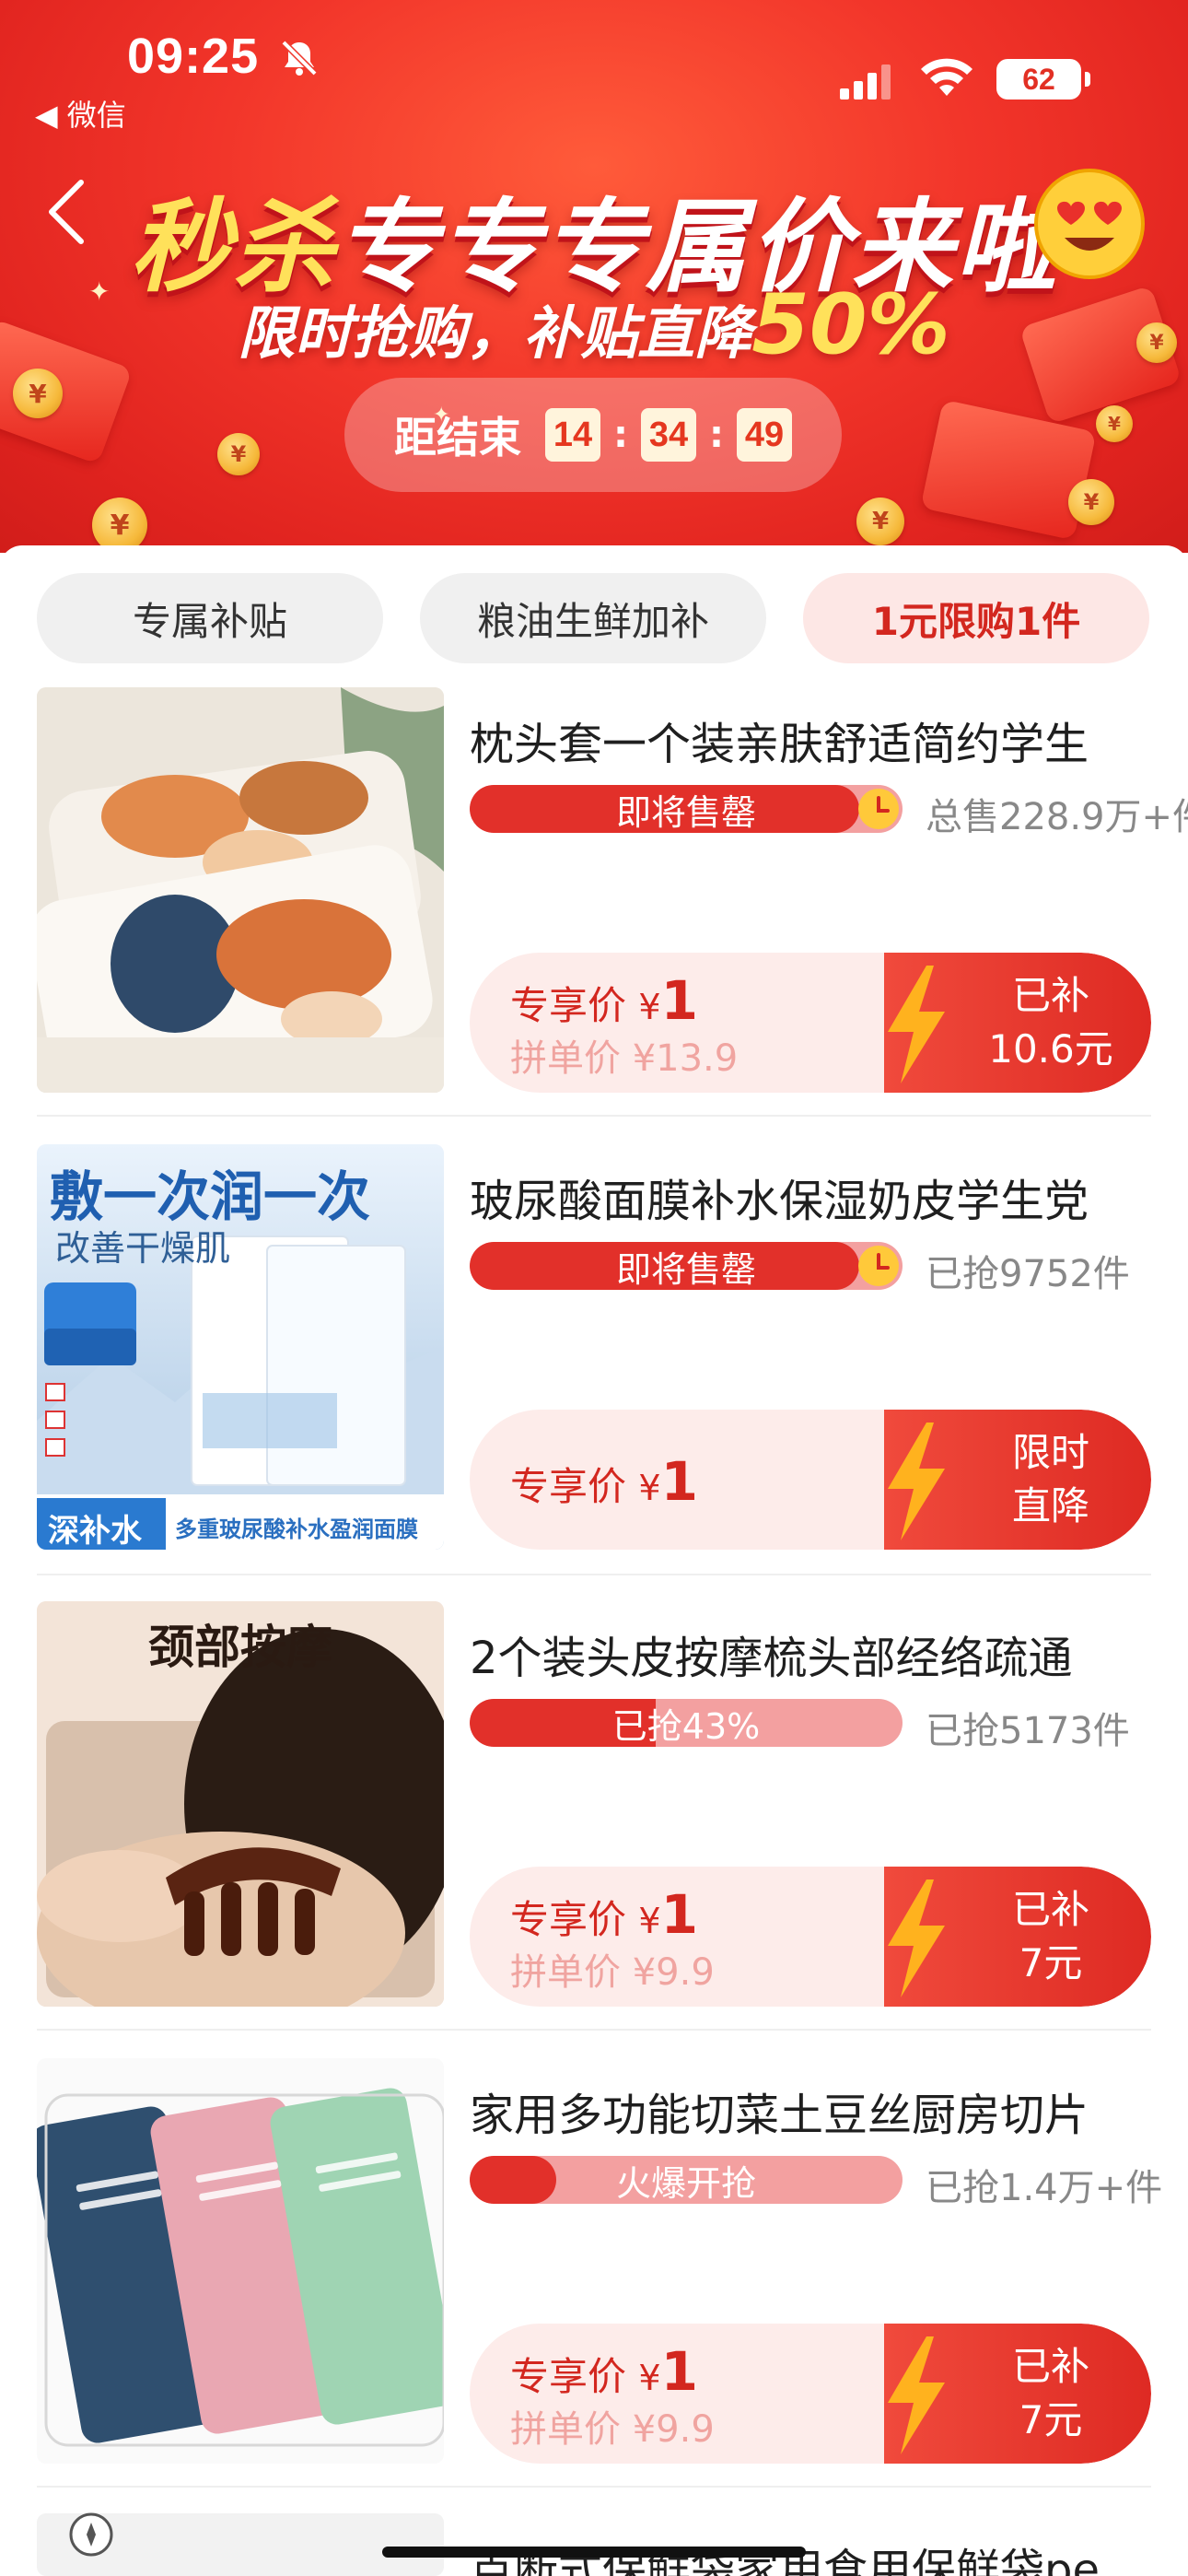  Describe the element at coordinates (240, 1347) in the screenshot. I see `product-image-face-mask: 敷一次润一次 改善干燥肌 深补水 多重玻尿酸补水盈润面膜` at that location.